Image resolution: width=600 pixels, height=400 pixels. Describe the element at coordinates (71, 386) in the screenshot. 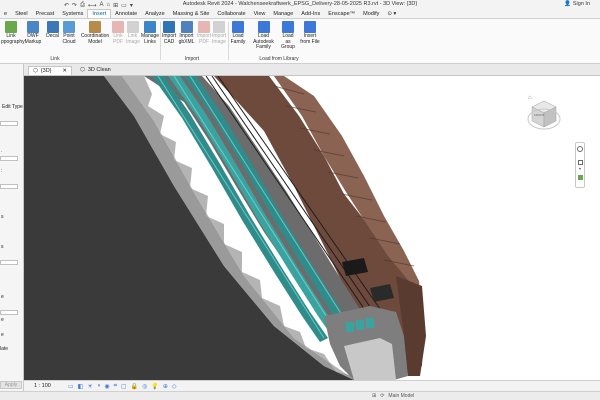

I see `detail-level-icon: ▭` at that location.